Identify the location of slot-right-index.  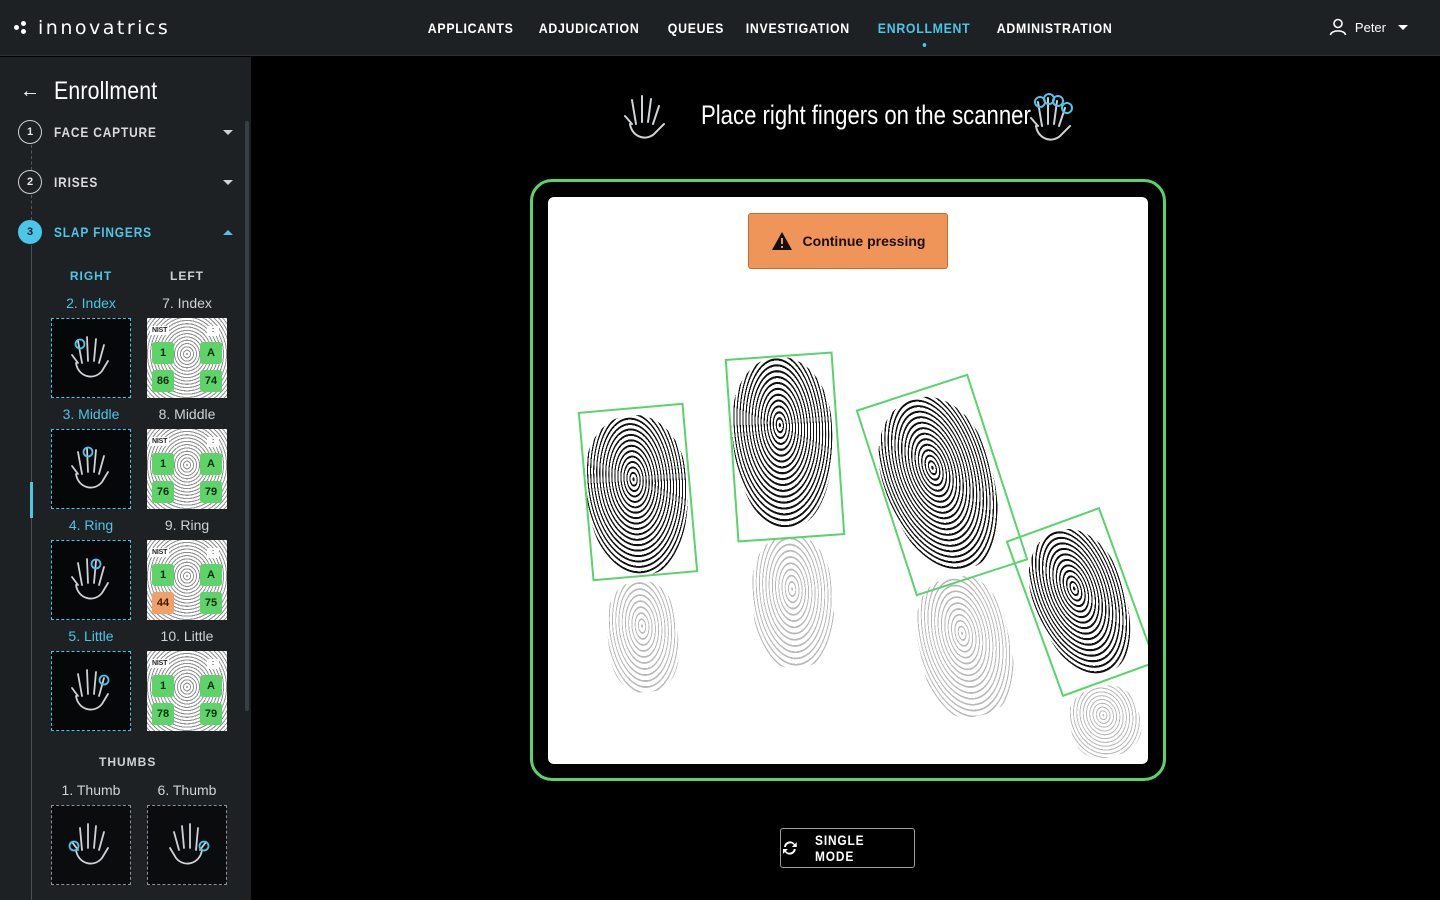
(91, 358).